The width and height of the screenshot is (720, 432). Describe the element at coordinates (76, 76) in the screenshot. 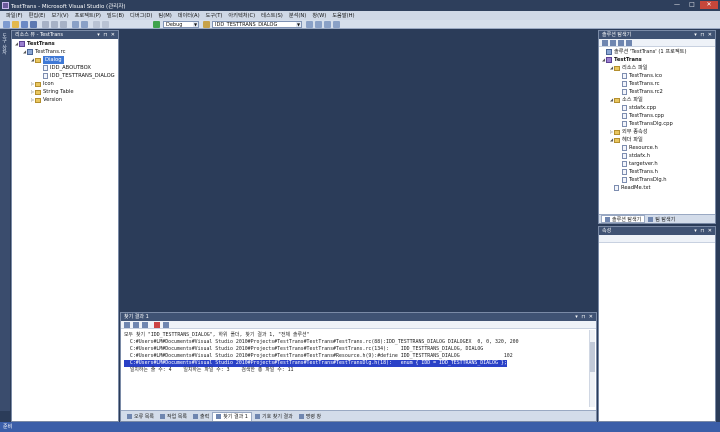

I see `tree-item: IDD_TESTTRANS_DIALOG` at that location.